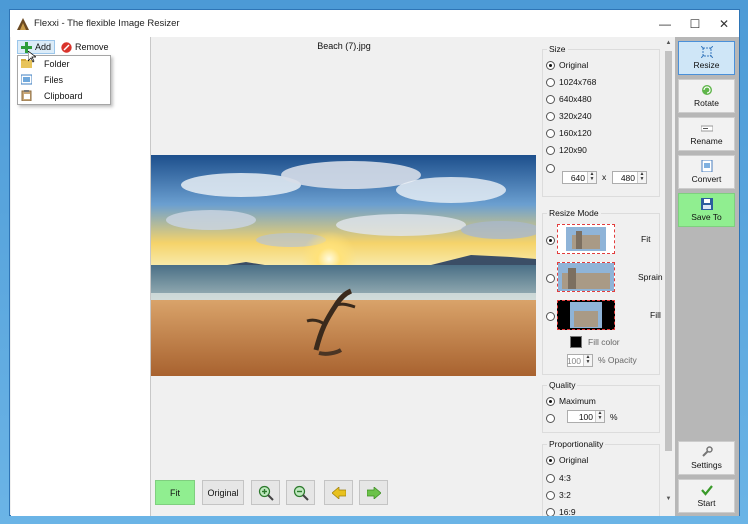  I want to click on quality-maximum-option: Maximum, so click(571, 401).